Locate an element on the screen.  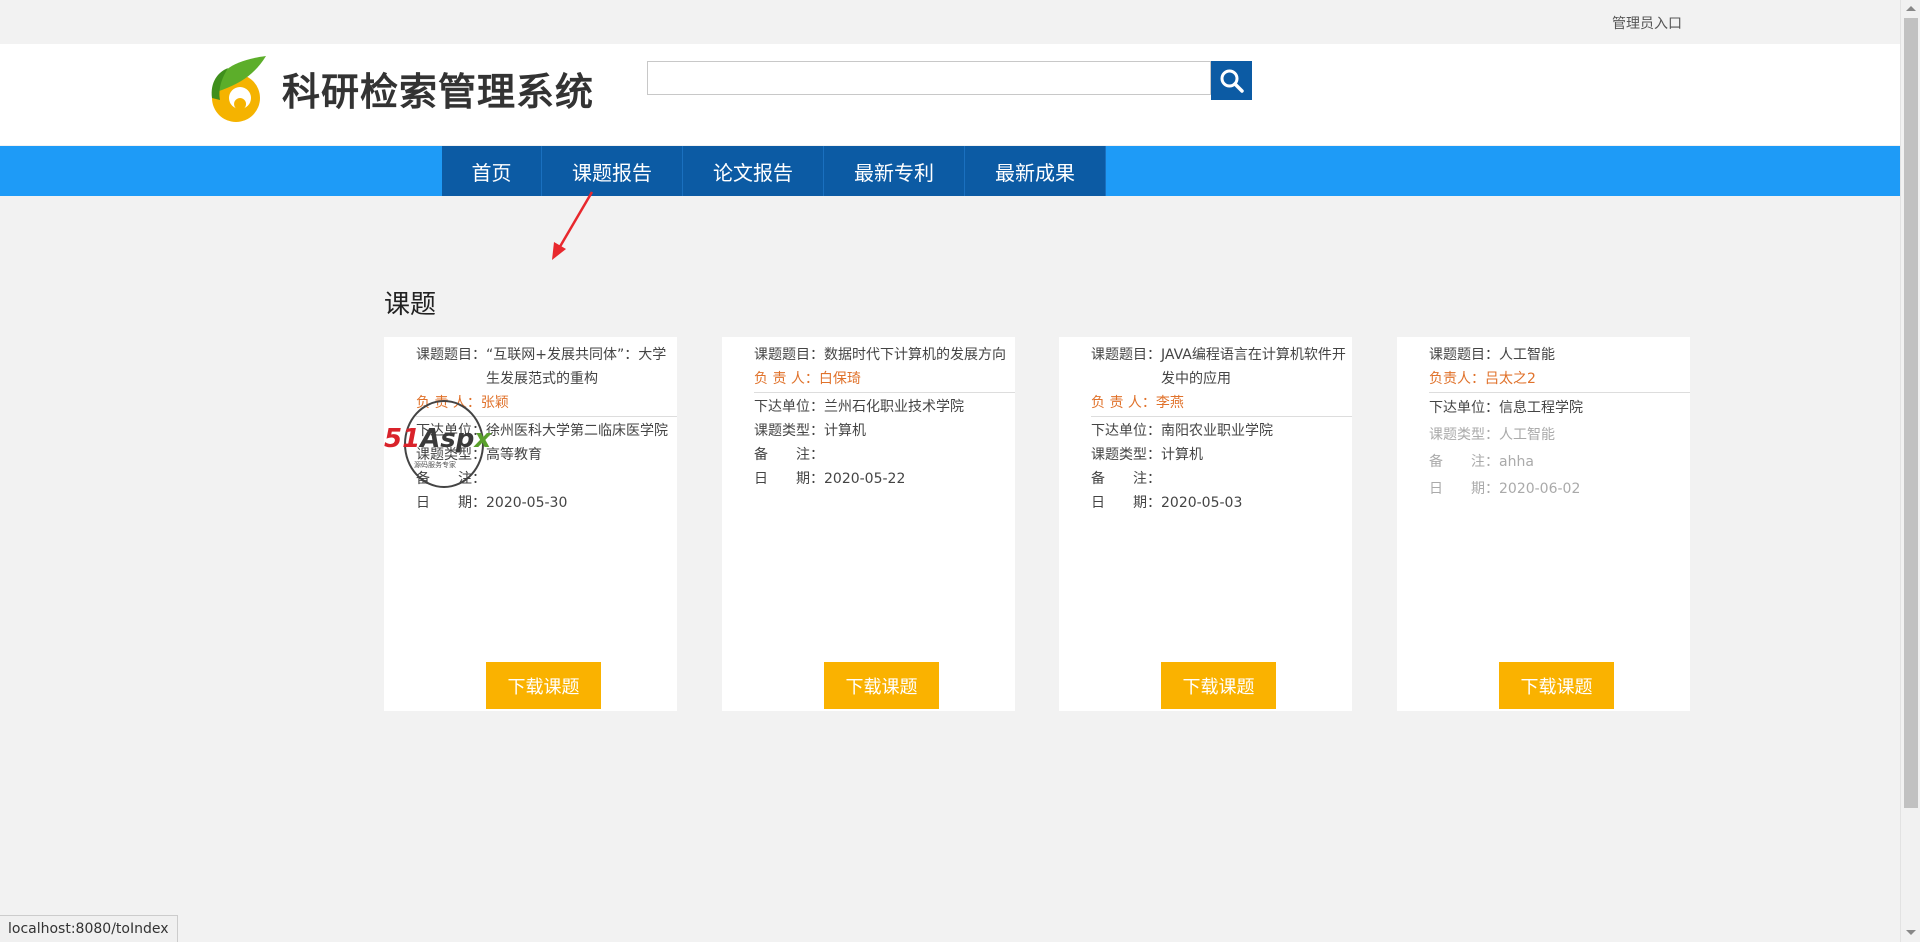
nav-home: 首页 is located at coordinates (492, 171).